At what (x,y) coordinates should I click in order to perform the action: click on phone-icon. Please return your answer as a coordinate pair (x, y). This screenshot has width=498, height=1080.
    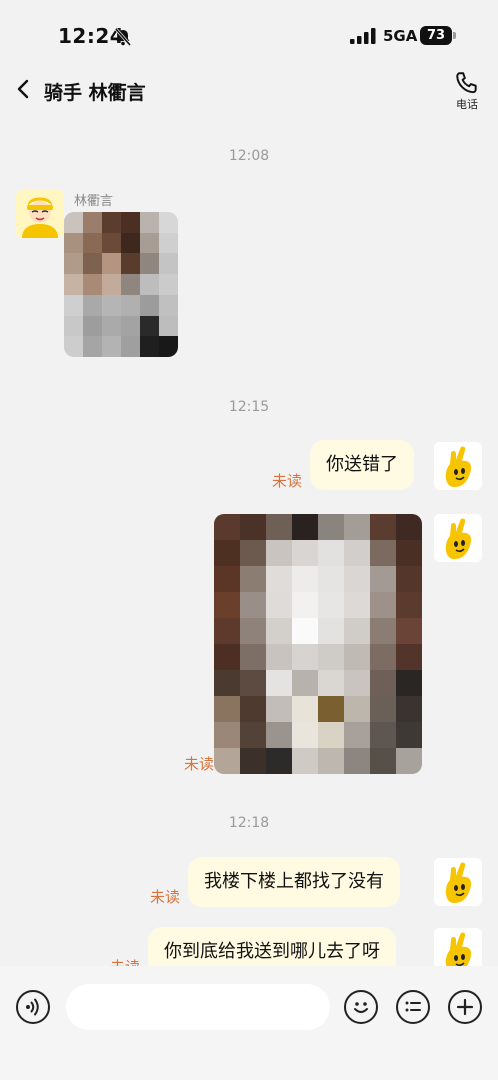
    Looking at the image, I should click on (466, 83).